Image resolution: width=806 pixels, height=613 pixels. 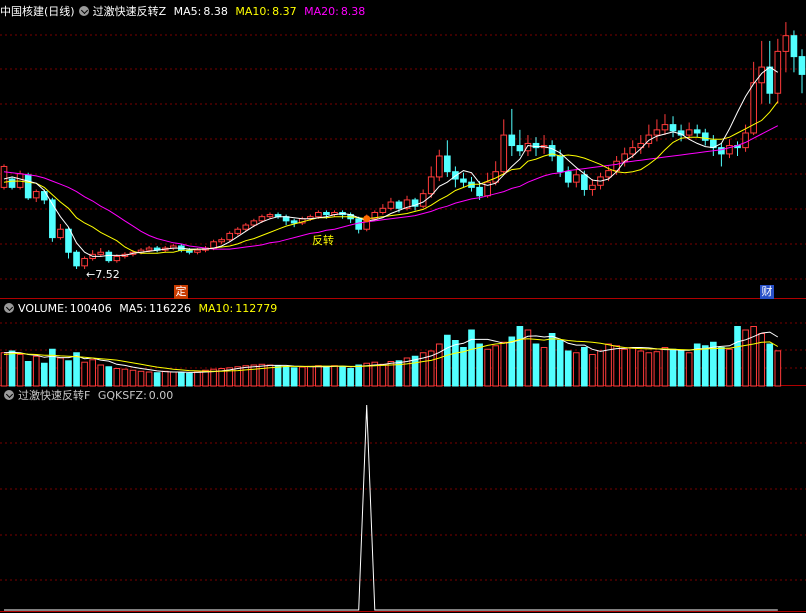 I want to click on period-label: (日线), so click(x=59, y=11).